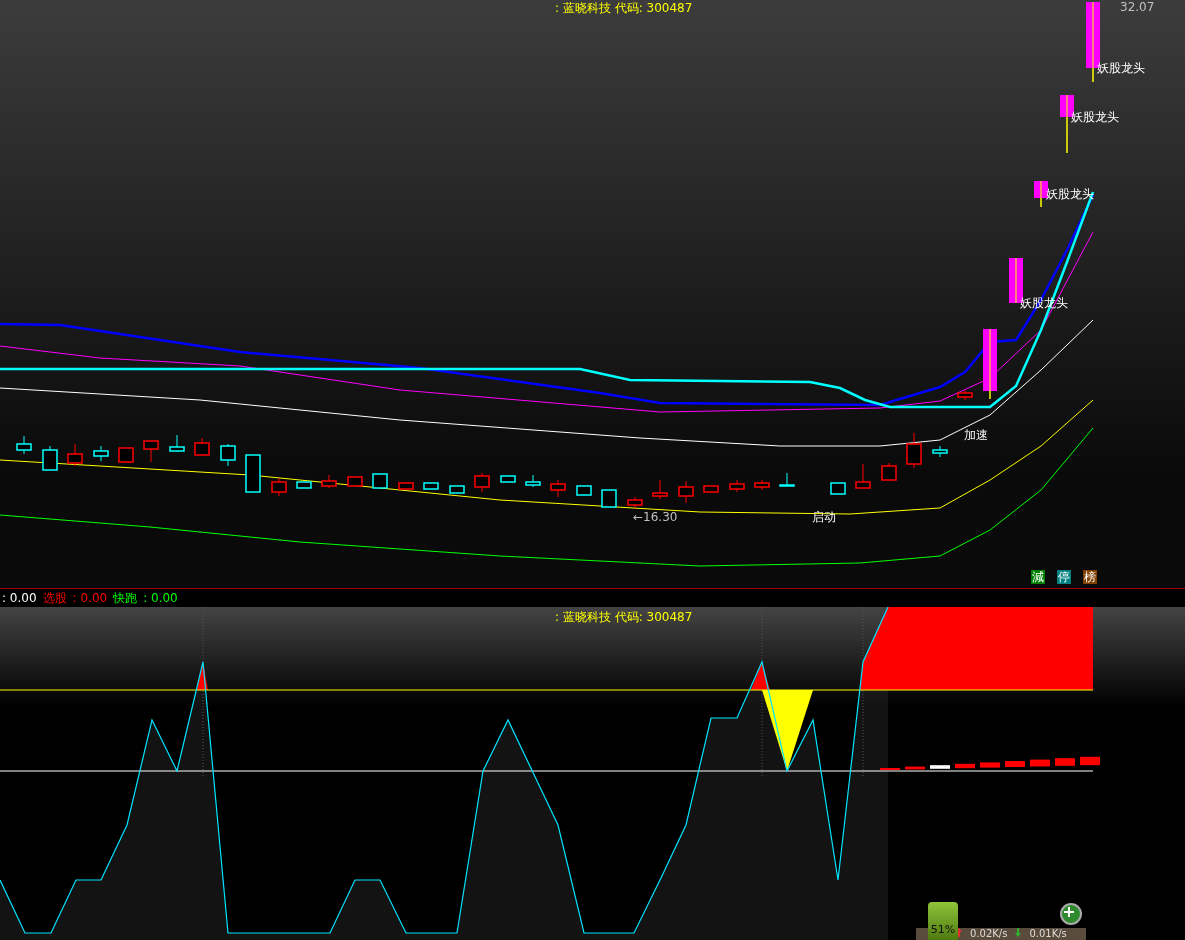 The image size is (1185, 940). I want to click on down-arrow-icon, so click(1018, 932).